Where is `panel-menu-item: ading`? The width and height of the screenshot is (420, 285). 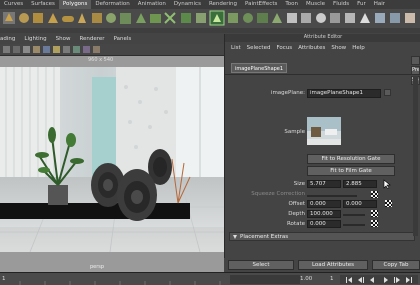
panel-menu-item: ading is located at coordinates (7, 39).